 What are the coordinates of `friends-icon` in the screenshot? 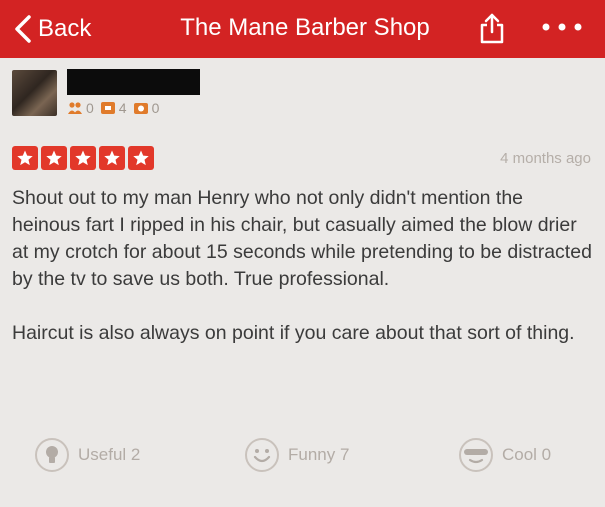 It's located at (75, 108).